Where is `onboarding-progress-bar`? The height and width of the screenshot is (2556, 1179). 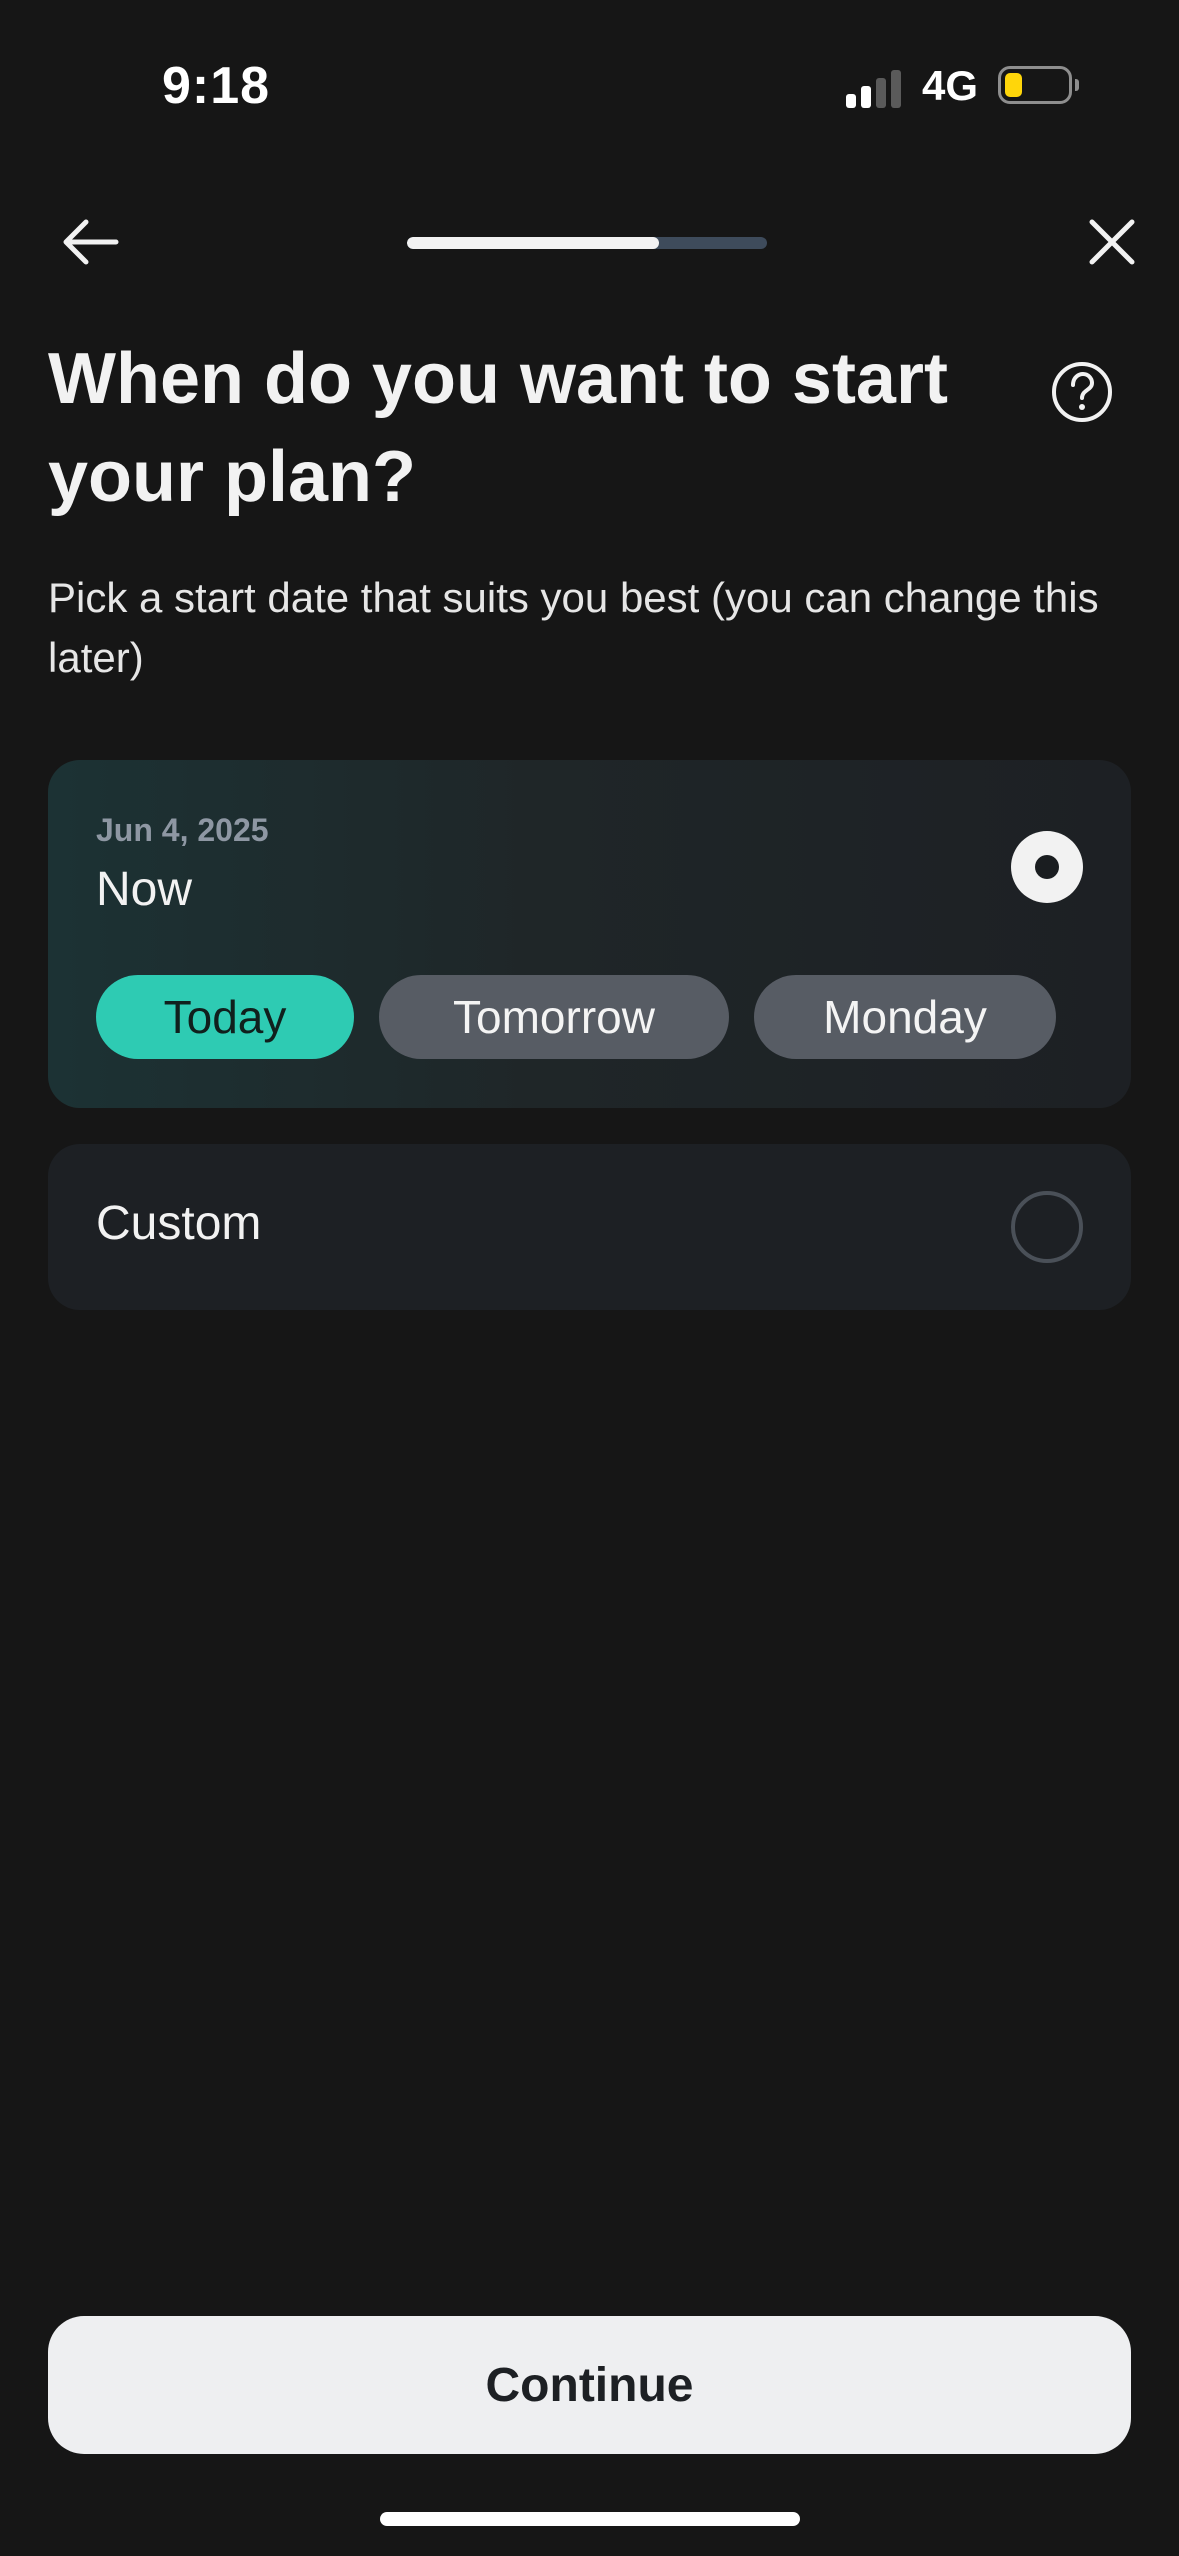
onboarding-progress-bar is located at coordinates (587, 243).